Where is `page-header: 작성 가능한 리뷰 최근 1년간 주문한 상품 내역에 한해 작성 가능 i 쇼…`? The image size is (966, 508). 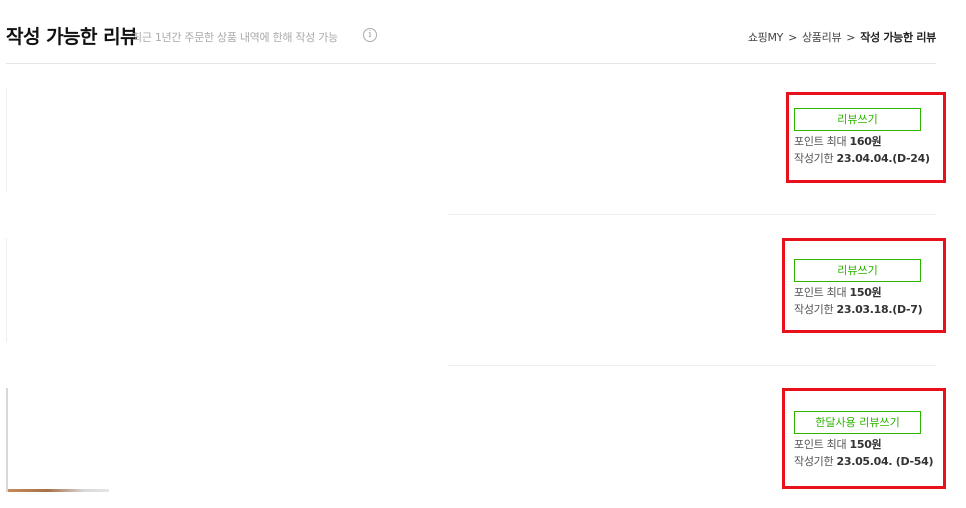 page-header: 작성 가능한 리뷰 최근 1년간 주문한 상품 내역에 한해 작성 가능 i 쇼… is located at coordinates (471, 35).